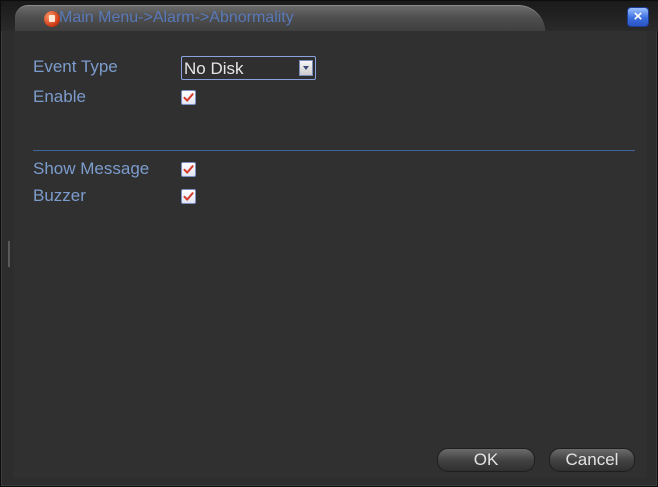 The image size is (658, 487). What do you see at coordinates (52, 19) in the screenshot?
I see `dvr-menu-icon` at bounding box center [52, 19].